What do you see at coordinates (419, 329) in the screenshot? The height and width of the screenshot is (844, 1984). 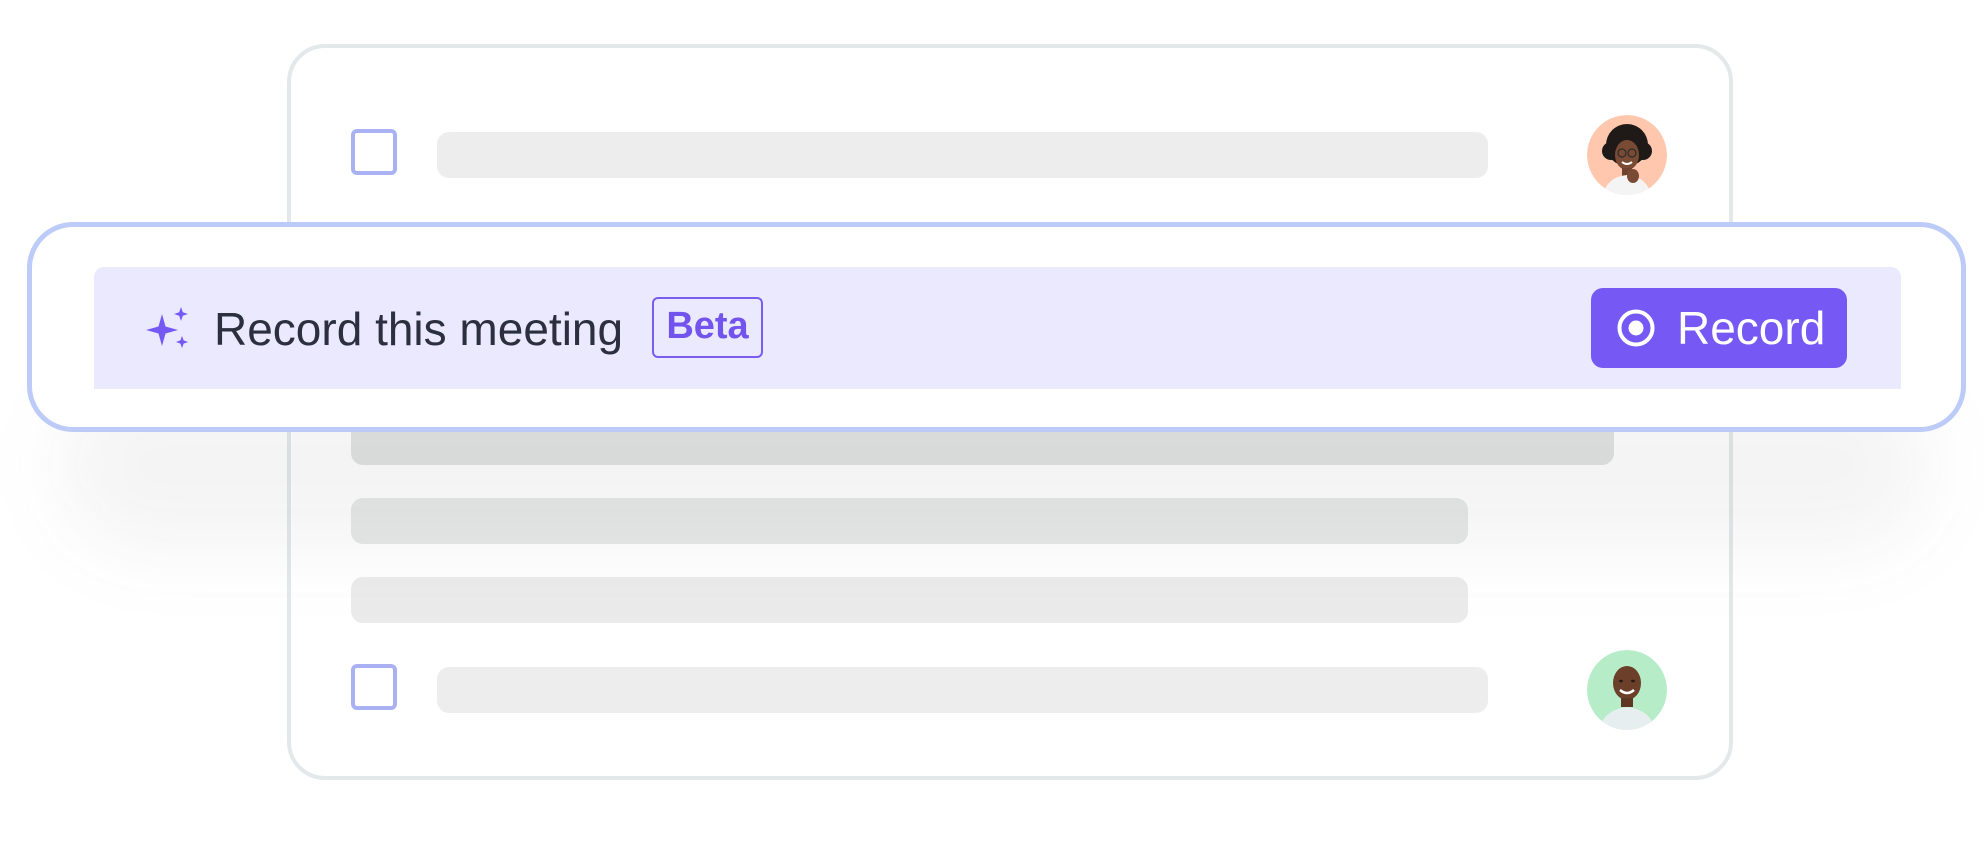 I see `banner-title: Record this meeting` at bounding box center [419, 329].